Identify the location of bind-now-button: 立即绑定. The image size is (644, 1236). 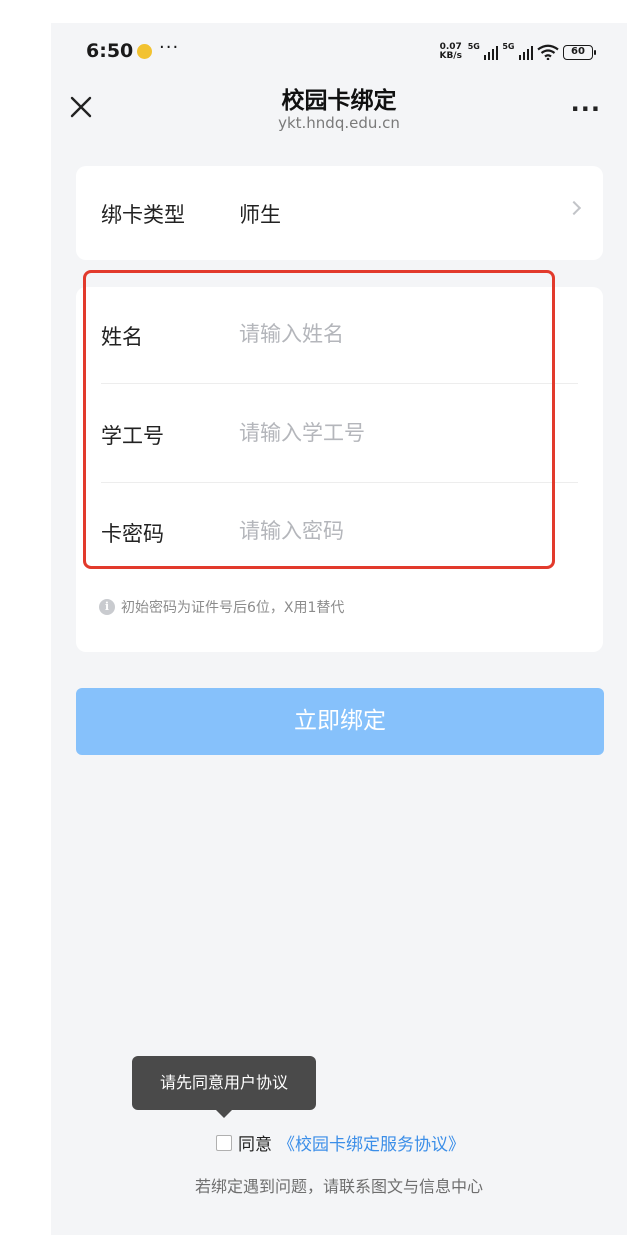
(340, 721).